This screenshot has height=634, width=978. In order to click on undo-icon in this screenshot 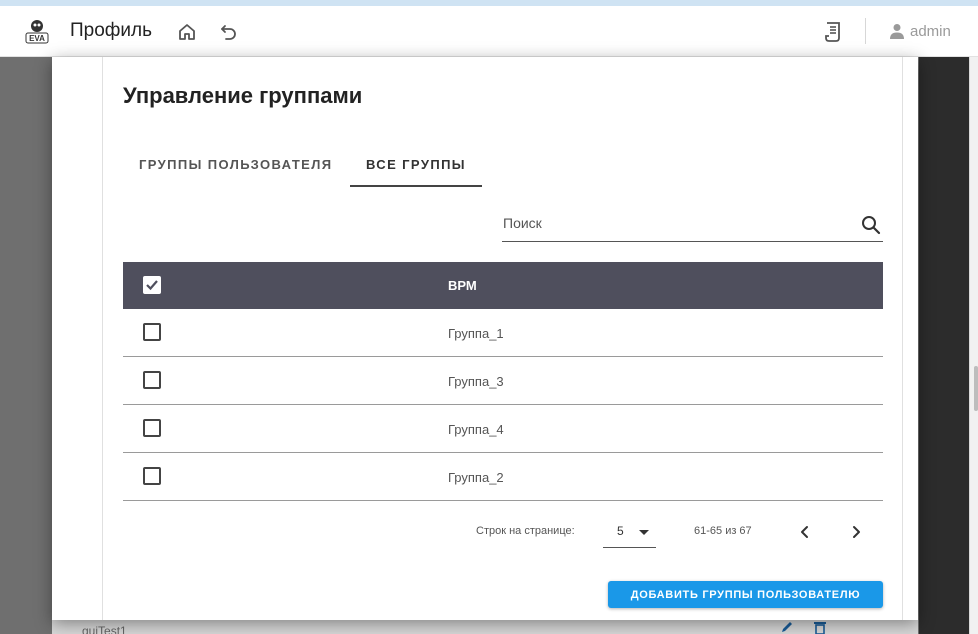, I will do `click(229, 31)`.